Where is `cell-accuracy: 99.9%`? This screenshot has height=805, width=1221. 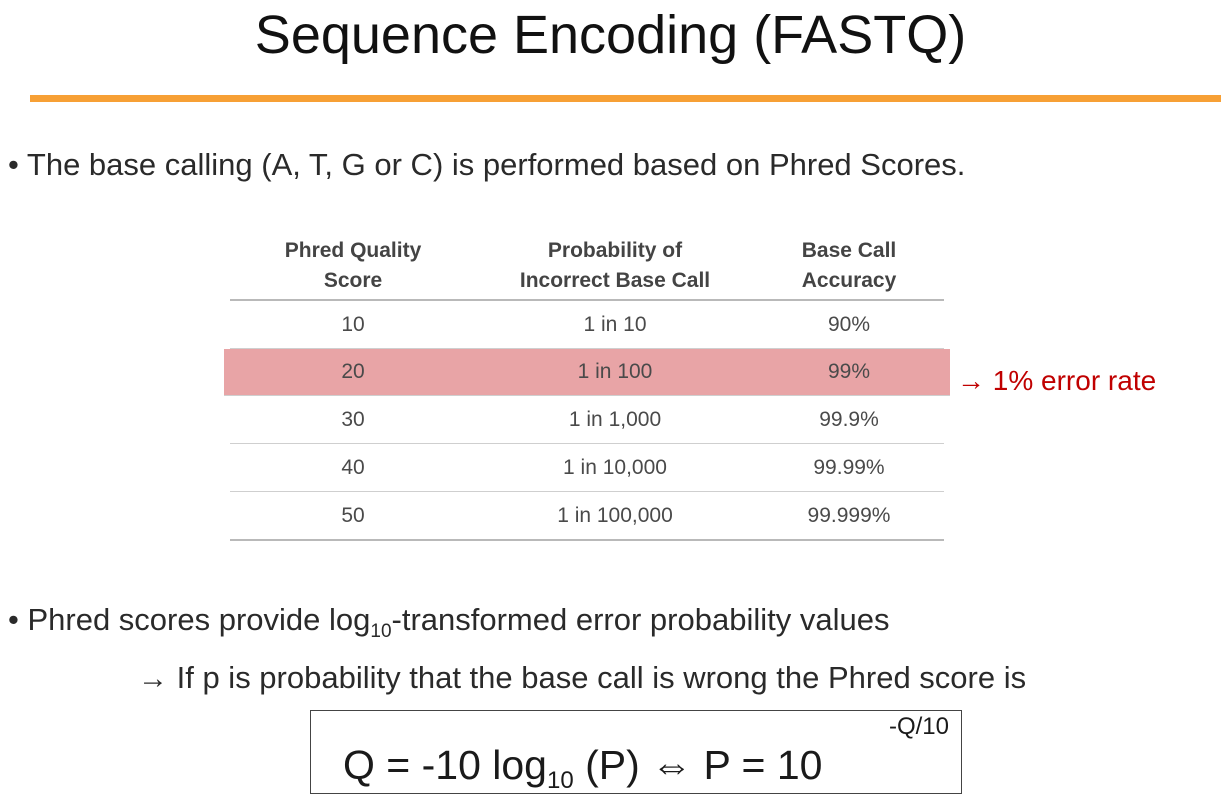
cell-accuracy: 99.9% is located at coordinates (849, 419).